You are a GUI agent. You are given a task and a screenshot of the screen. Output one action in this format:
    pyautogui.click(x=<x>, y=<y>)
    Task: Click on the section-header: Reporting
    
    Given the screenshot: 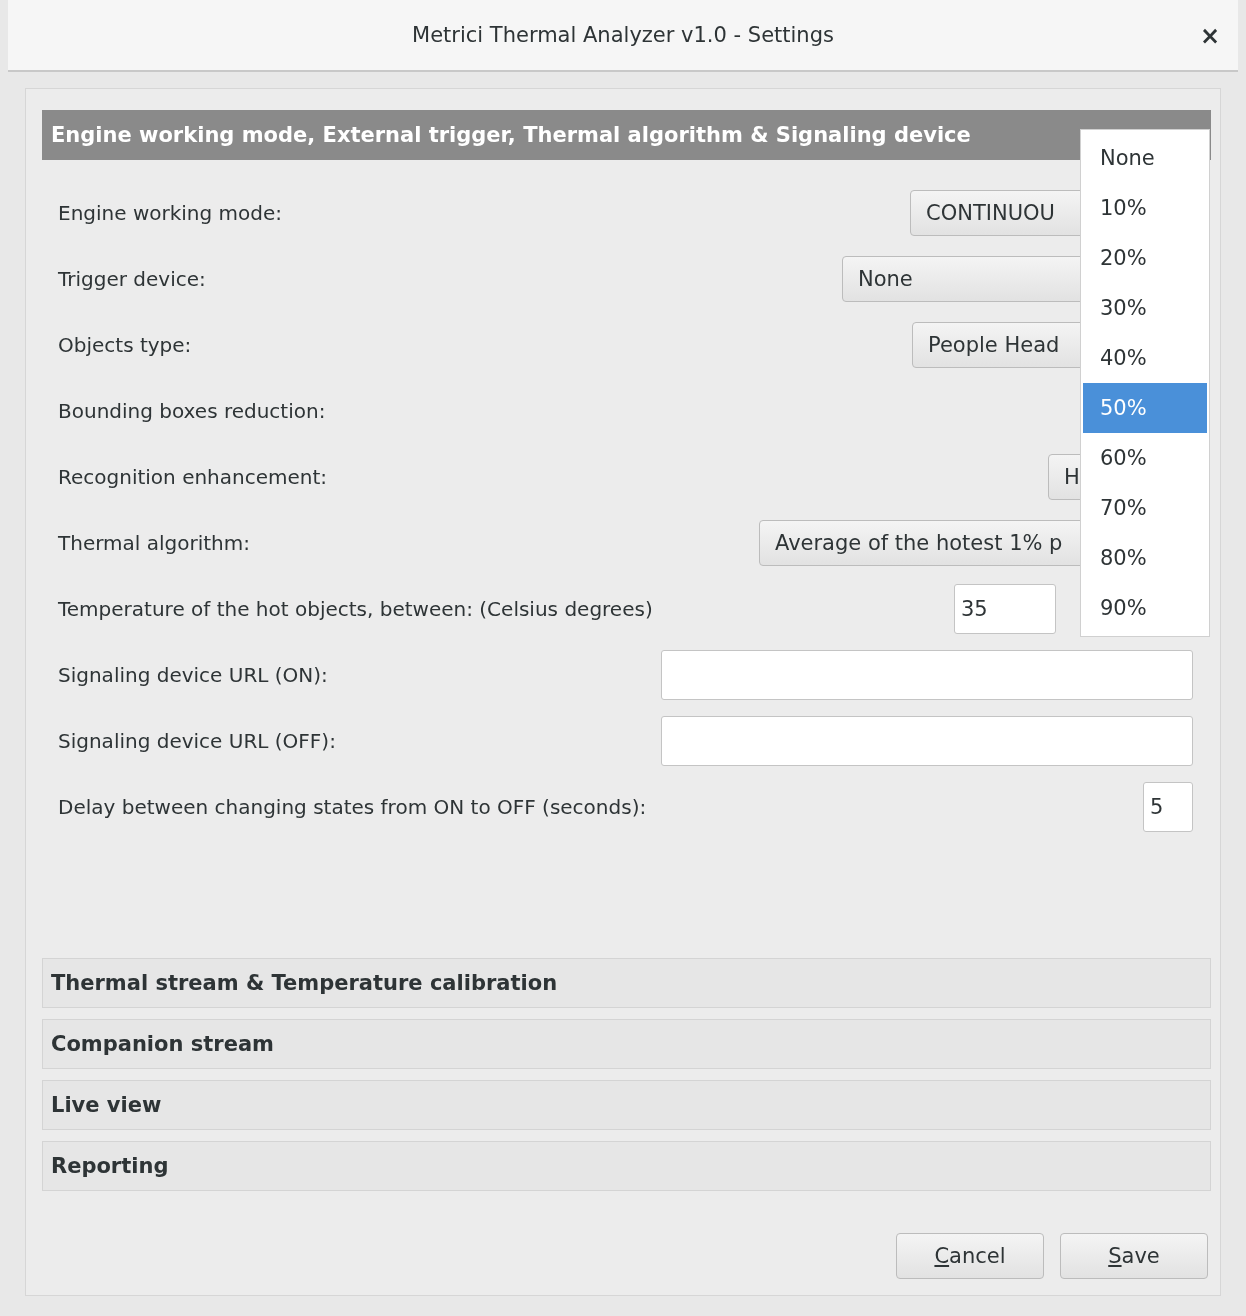 What is the action you would take?
    pyautogui.click(x=626, y=1166)
    